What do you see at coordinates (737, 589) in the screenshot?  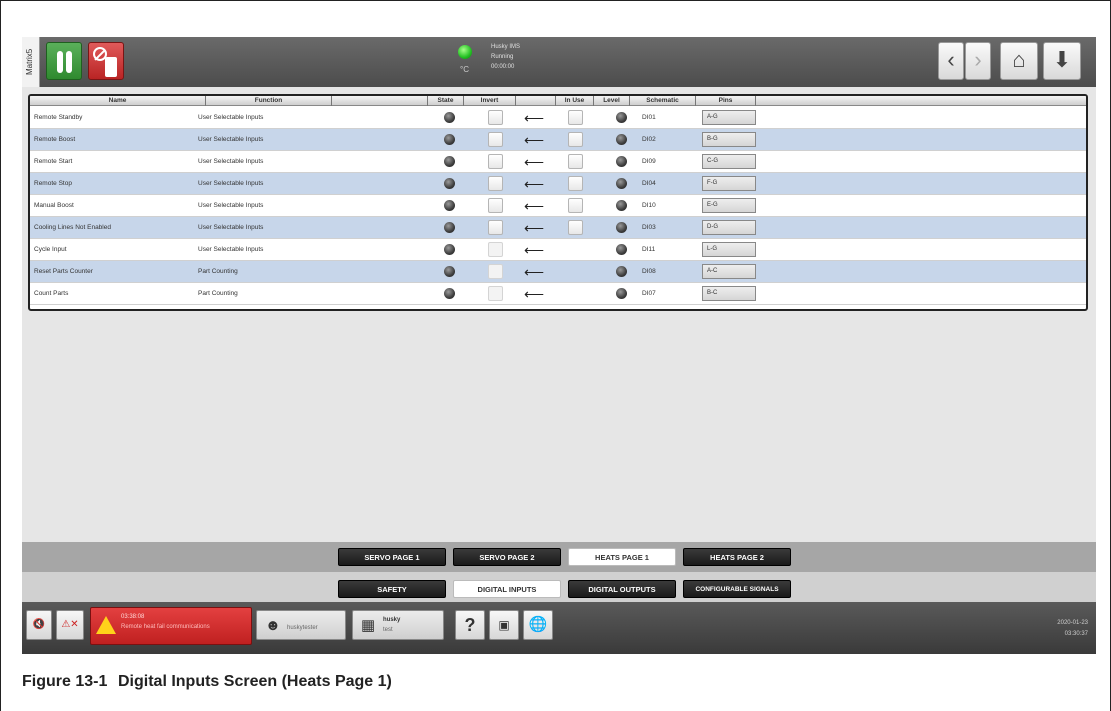 I see `tab-configurable-signals: CONFIGURABLE SIGNALS` at bounding box center [737, 589].